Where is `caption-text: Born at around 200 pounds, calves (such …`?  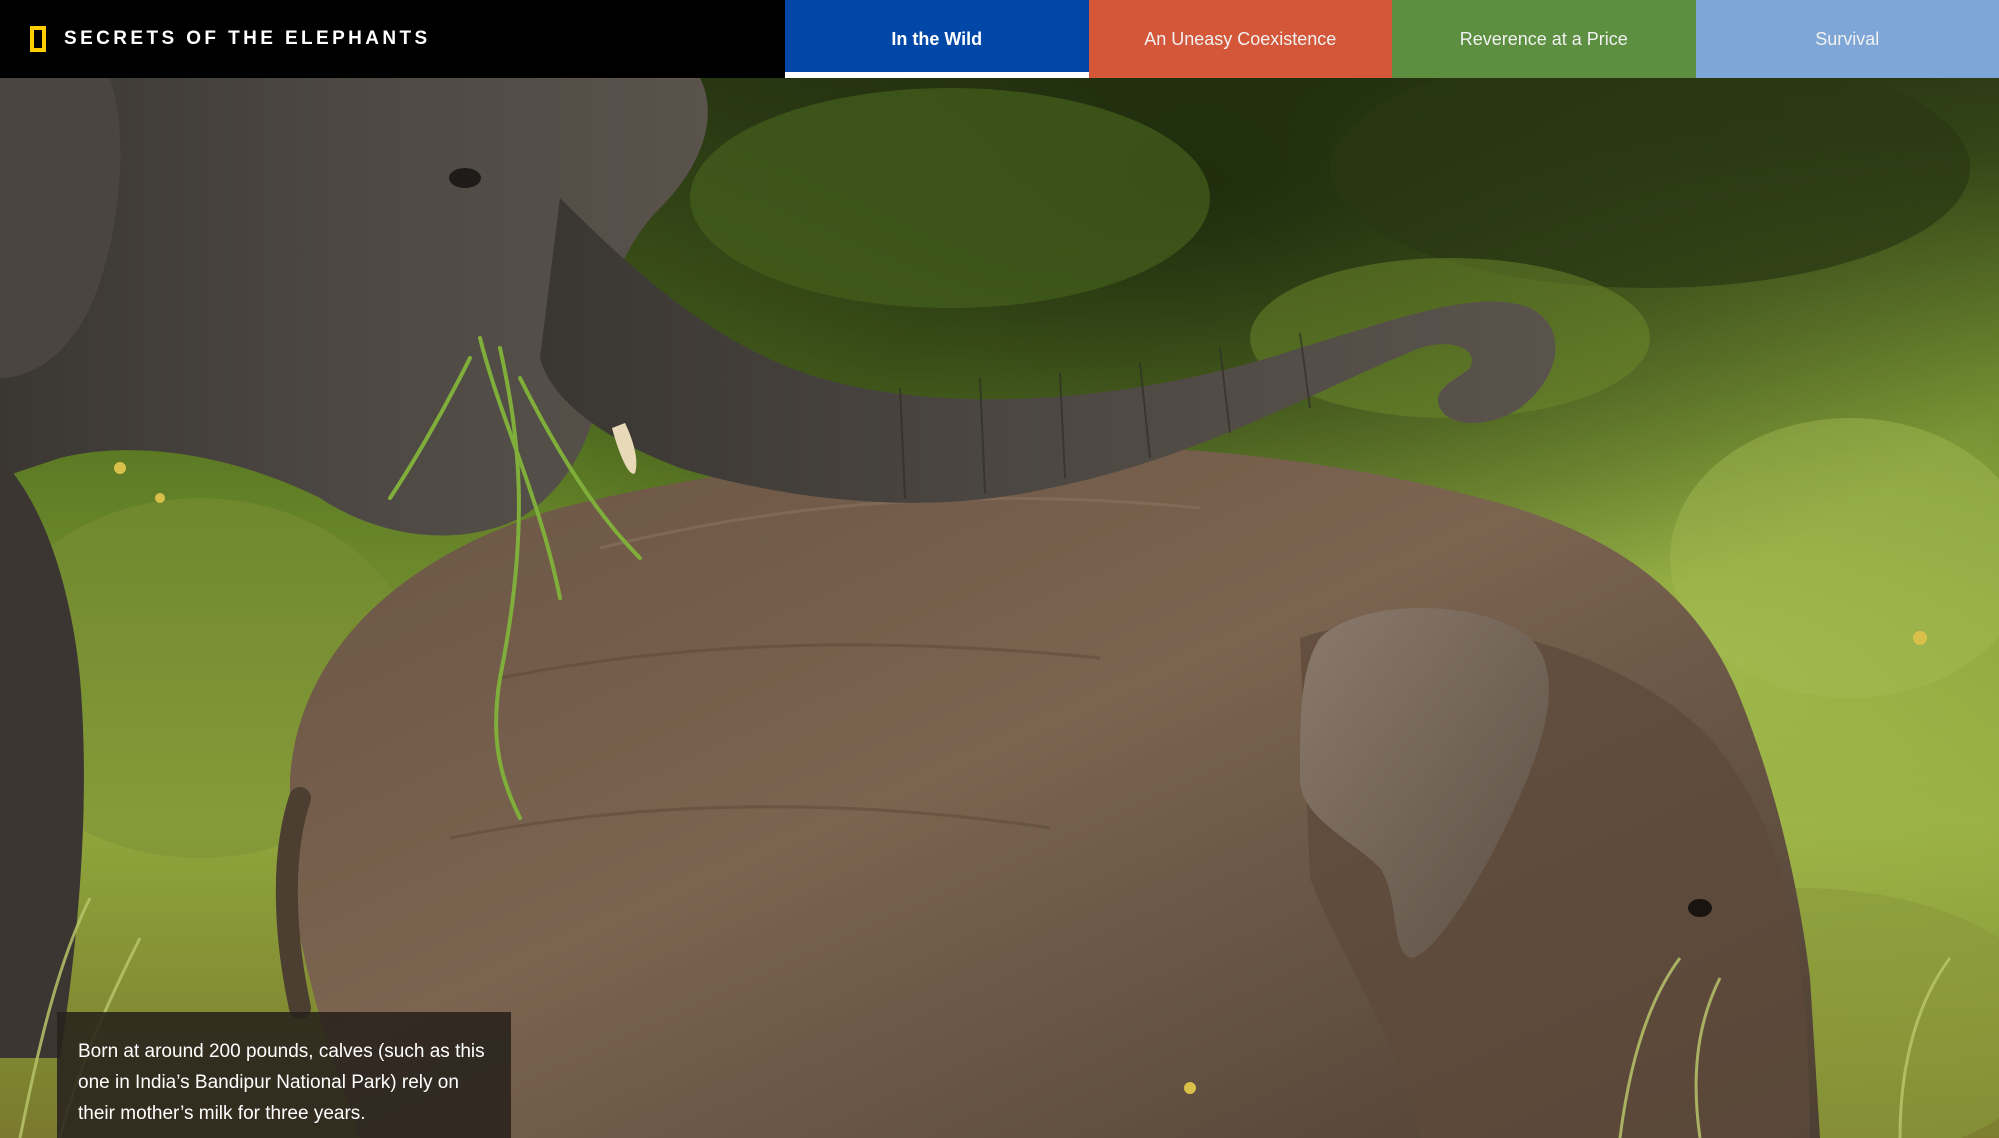
caption-text: Born at around 200 pounds, calves (such … is located at coordinates (281, 1082).